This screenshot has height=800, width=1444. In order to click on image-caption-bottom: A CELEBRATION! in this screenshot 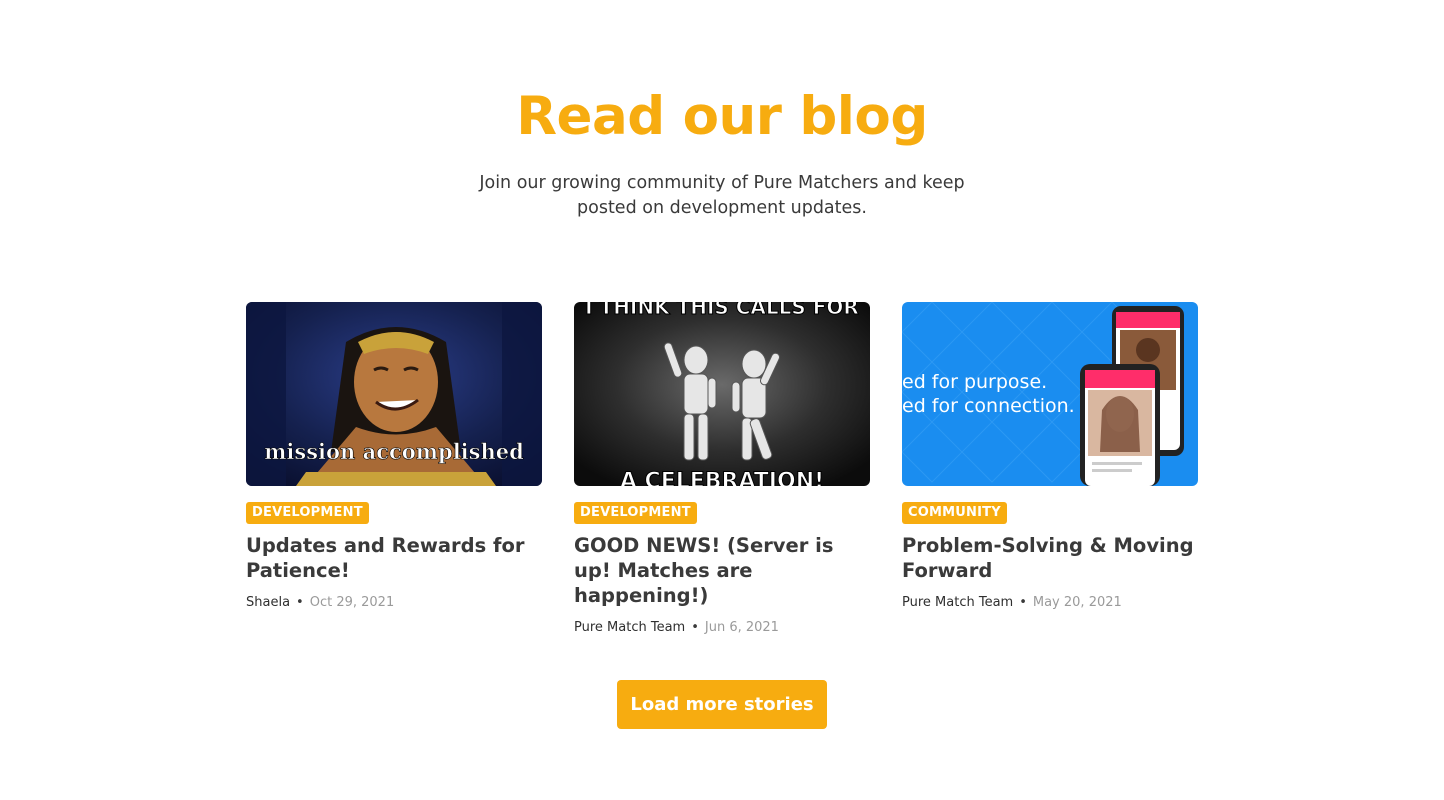, I will do `click(722, 477)`.